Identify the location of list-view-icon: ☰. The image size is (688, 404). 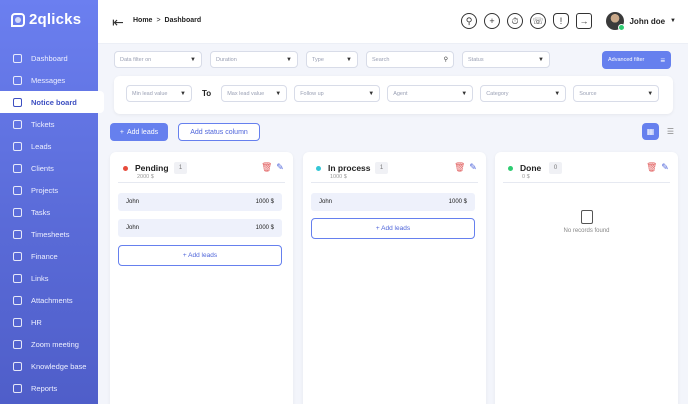
(670, 131).